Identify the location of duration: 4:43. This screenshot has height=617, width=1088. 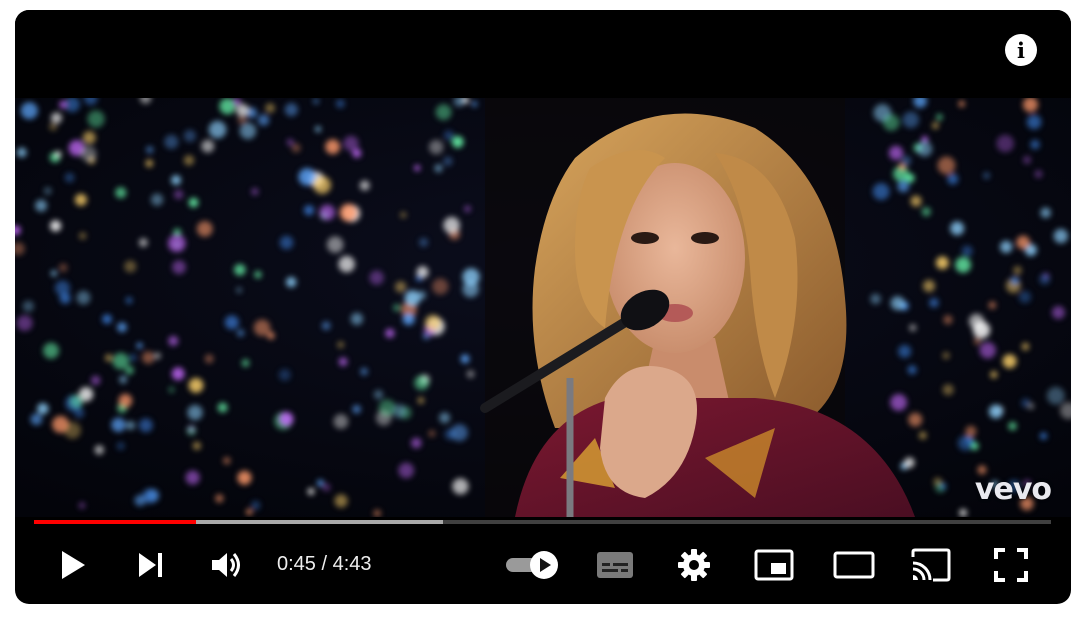
(352, 564).